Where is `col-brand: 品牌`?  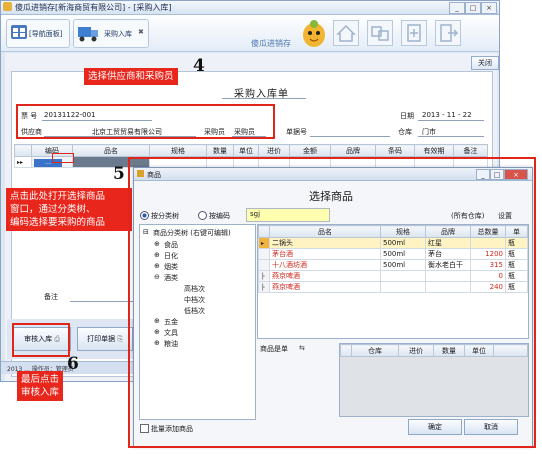 col-brand: 品牌 is located at coordinates (353, 150).